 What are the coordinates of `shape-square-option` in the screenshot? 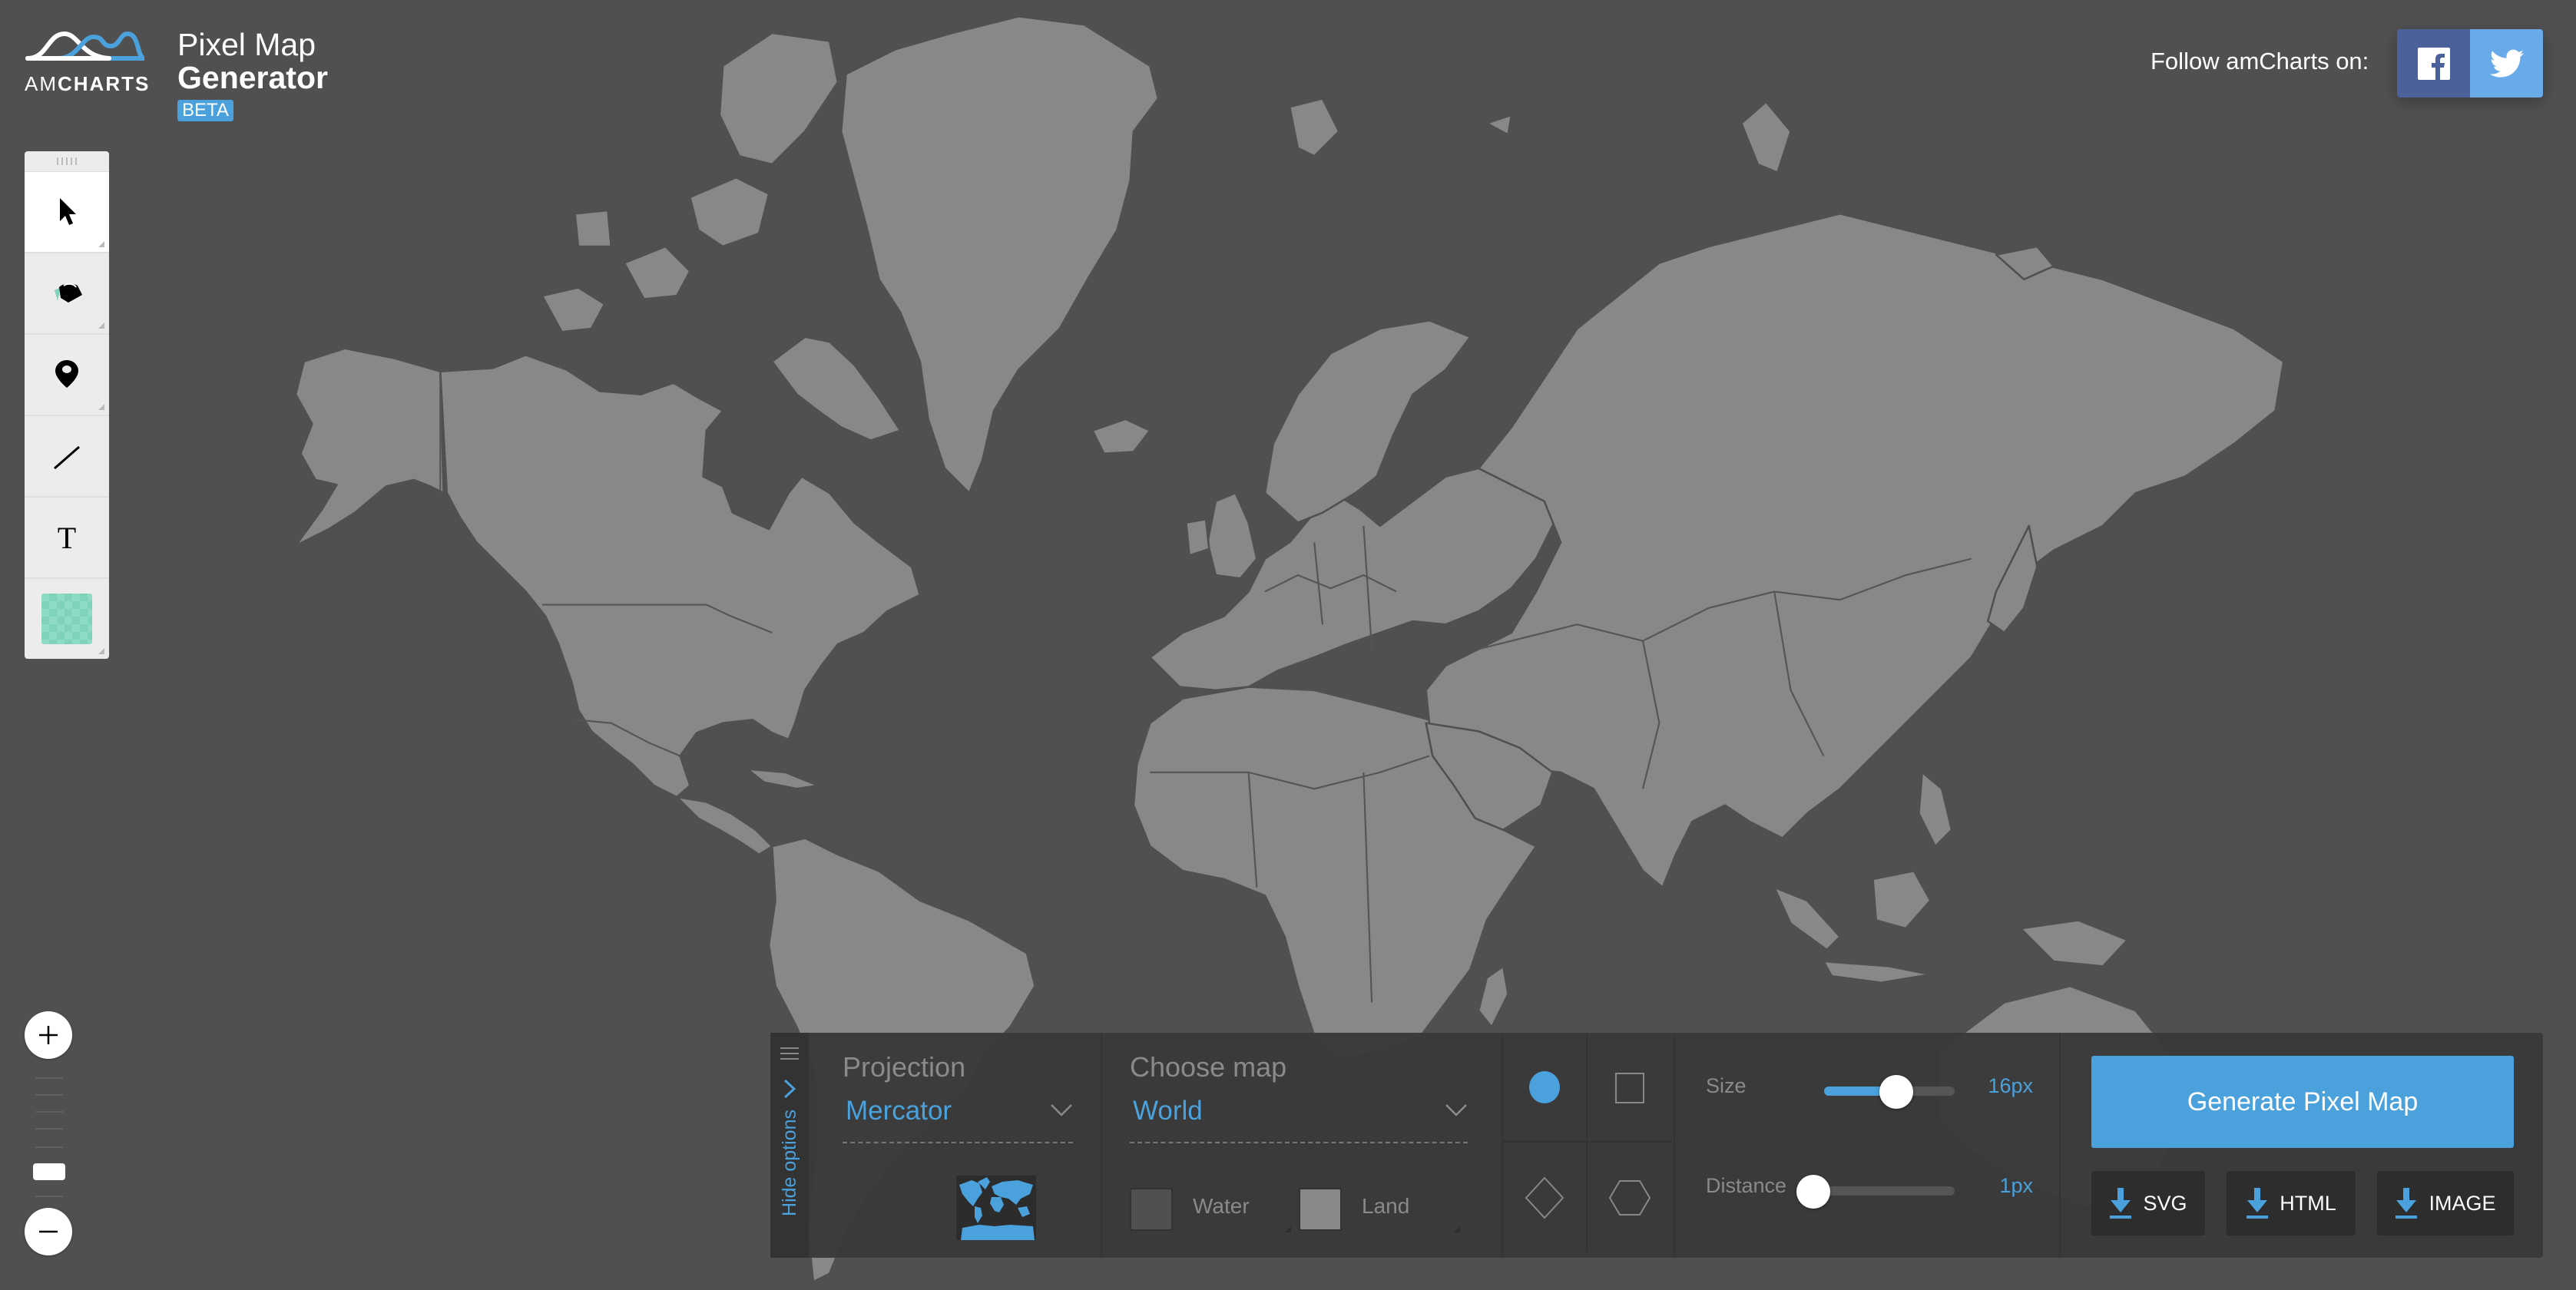 It's located at (1630, 1088).